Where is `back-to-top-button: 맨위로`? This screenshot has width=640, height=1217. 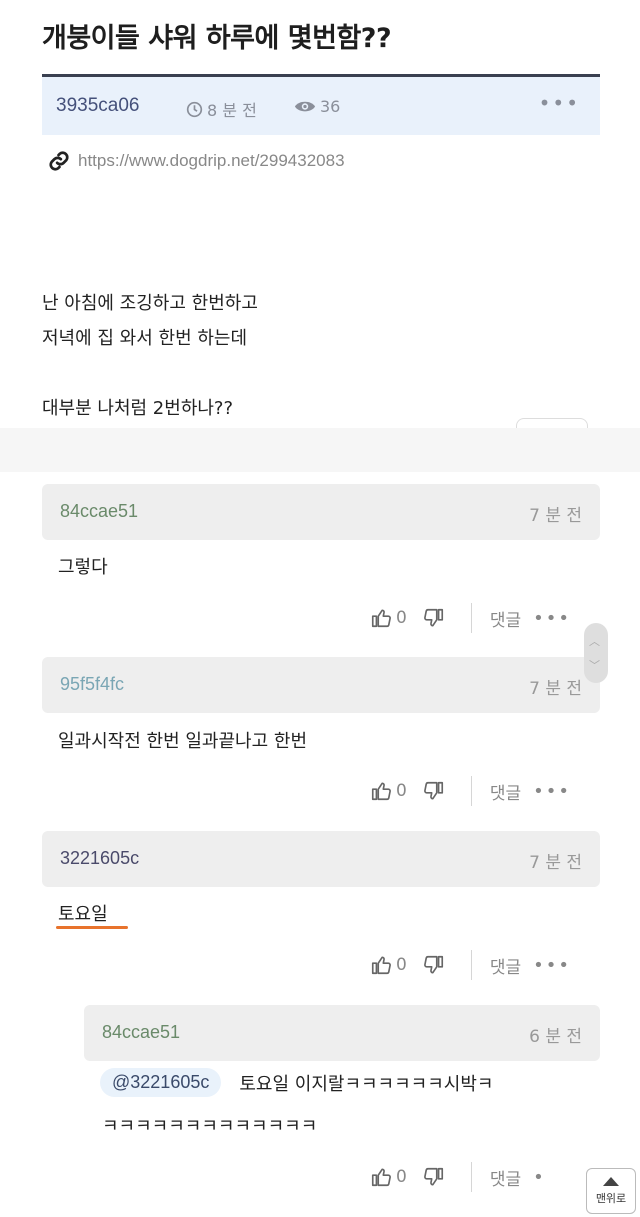 back-to-top-button: 맨위로 is located at coordinates (611, 1191).